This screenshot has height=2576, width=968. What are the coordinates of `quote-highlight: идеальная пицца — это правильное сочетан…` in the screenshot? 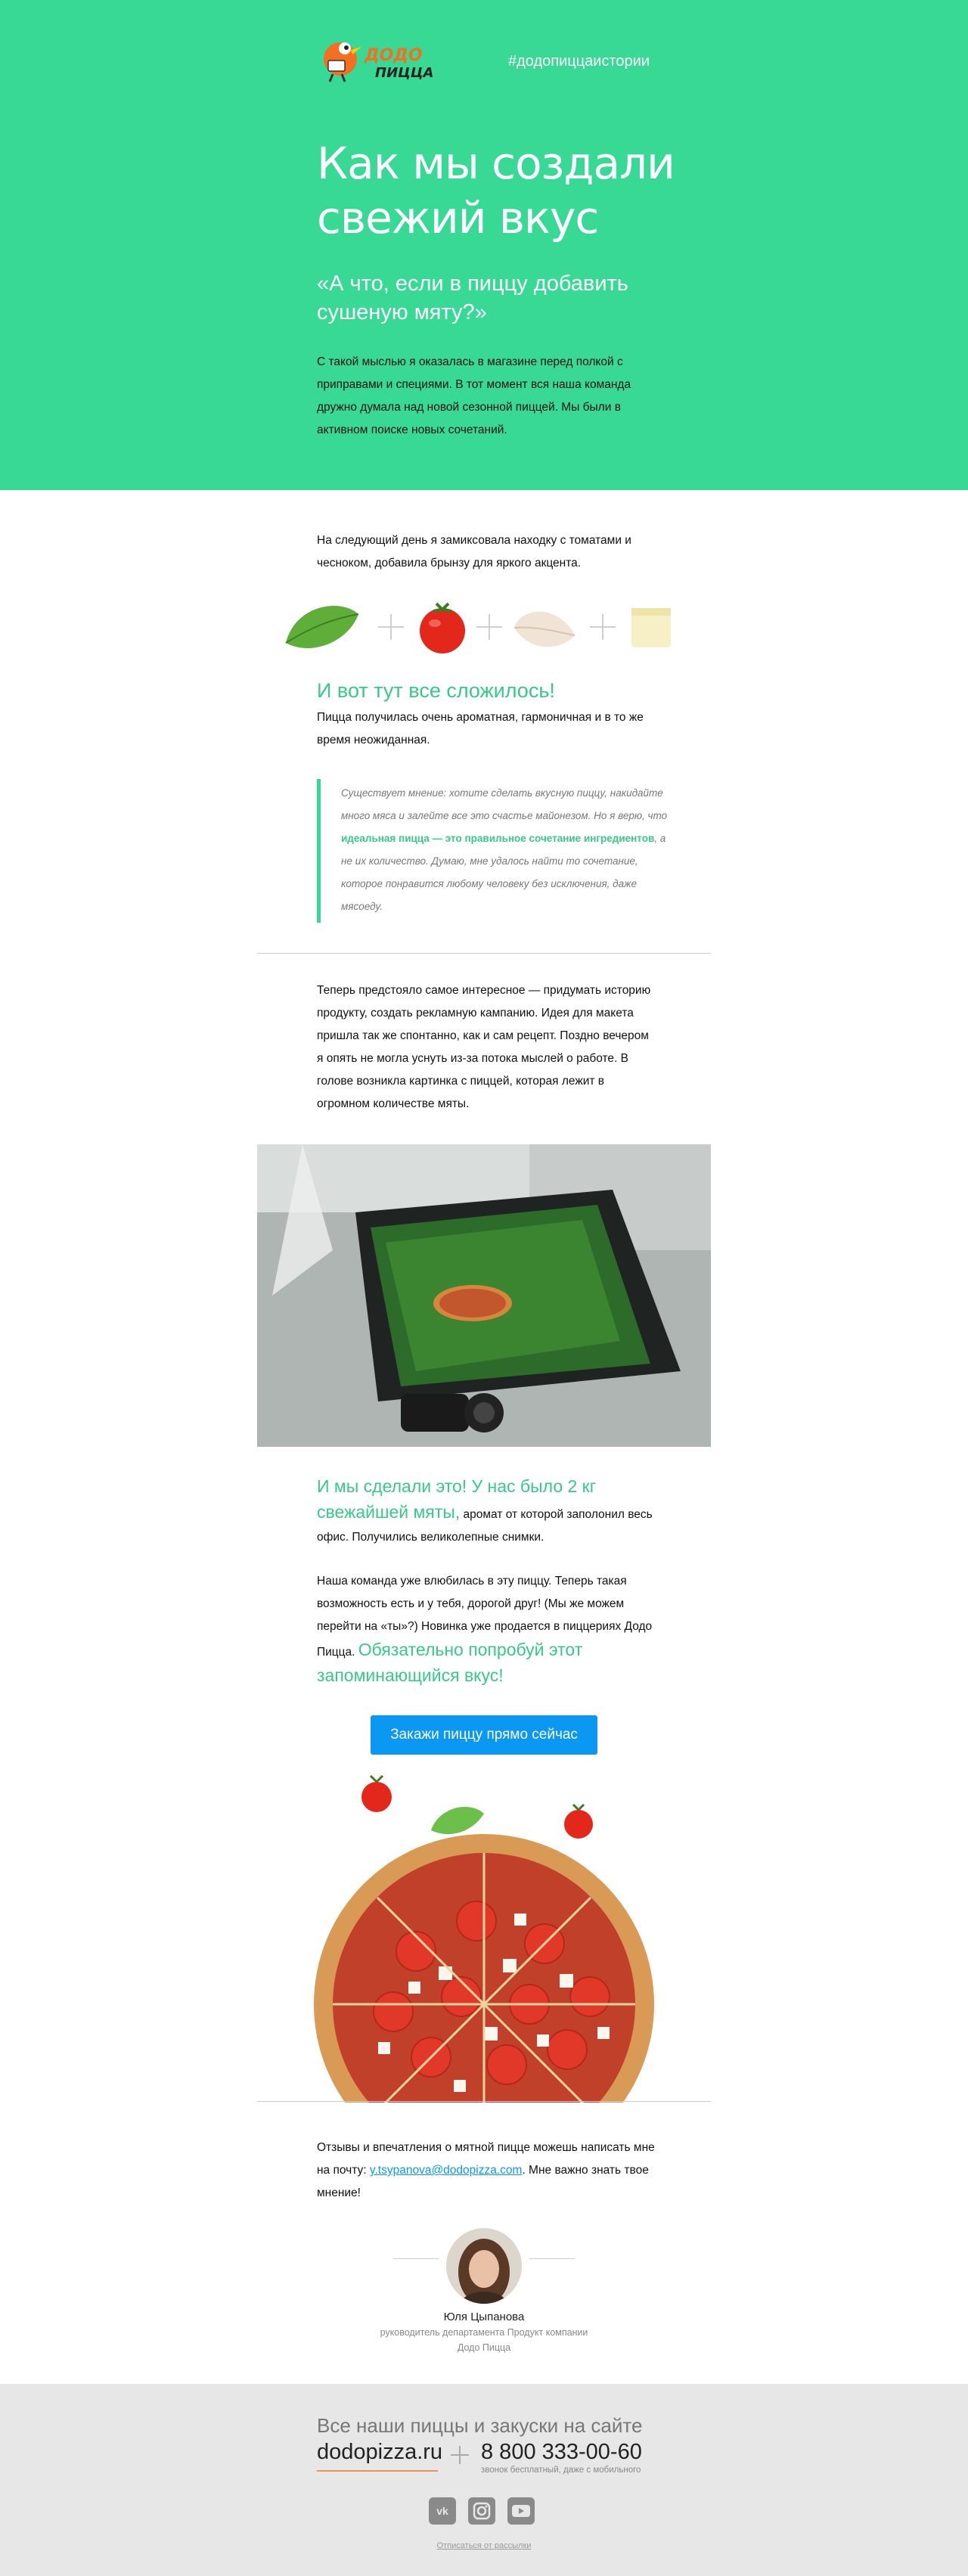 It's located at (498, 838).